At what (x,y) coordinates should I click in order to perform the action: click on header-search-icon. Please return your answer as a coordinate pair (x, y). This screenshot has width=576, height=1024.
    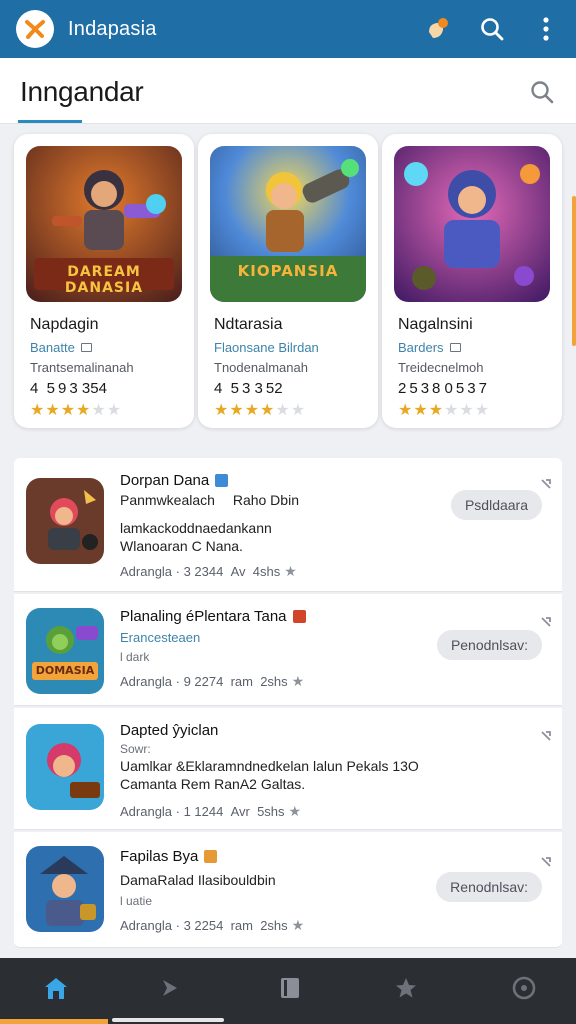
    Looking at the image, I should click on (542, 92).